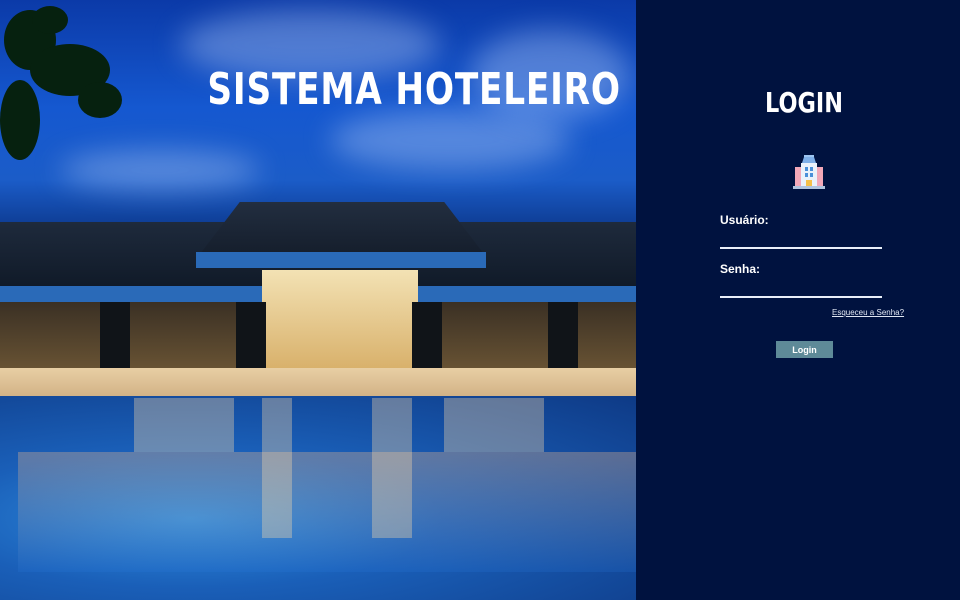  Describe the element at coordinates (61, 83) in the screenshot. I see `tree-silhouette` at that location.